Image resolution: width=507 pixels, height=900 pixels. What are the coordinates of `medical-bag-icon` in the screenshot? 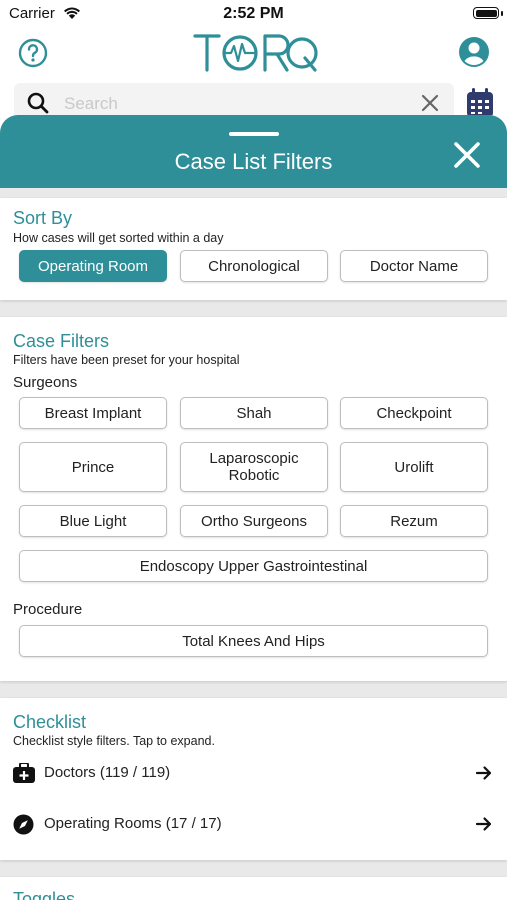 It's located at (24, 773).